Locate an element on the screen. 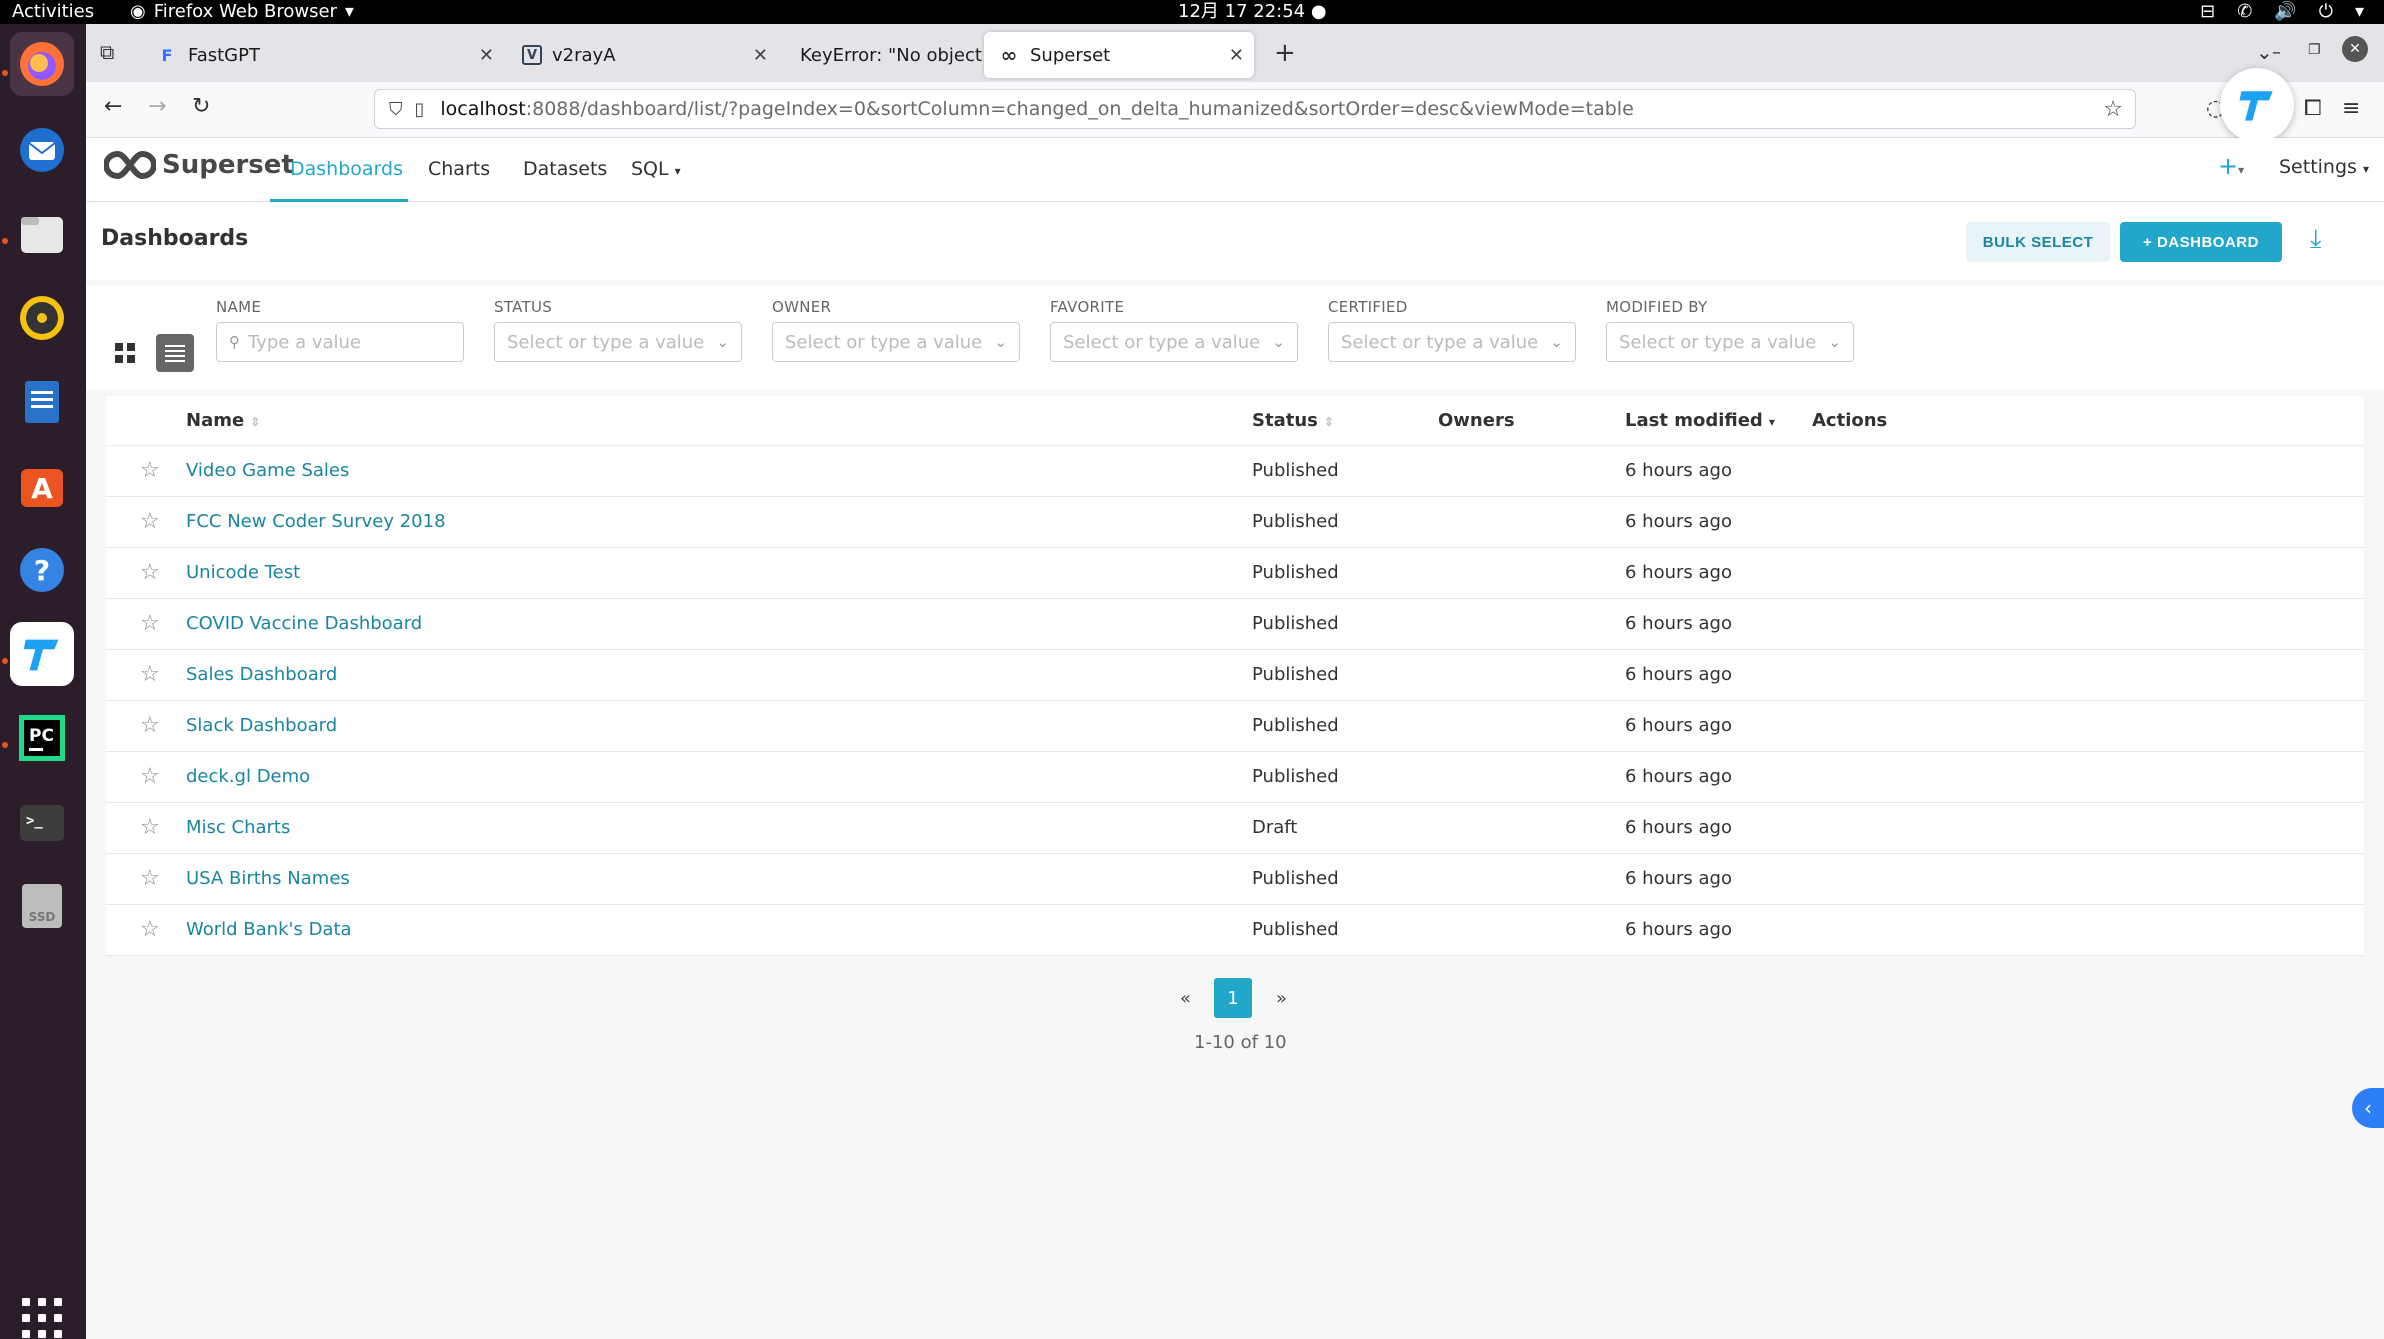 This screenshot has height=1339, width=2384. app-menu: ◉ Firefox Web Browser ▾ is located at coordinates (242, 12).